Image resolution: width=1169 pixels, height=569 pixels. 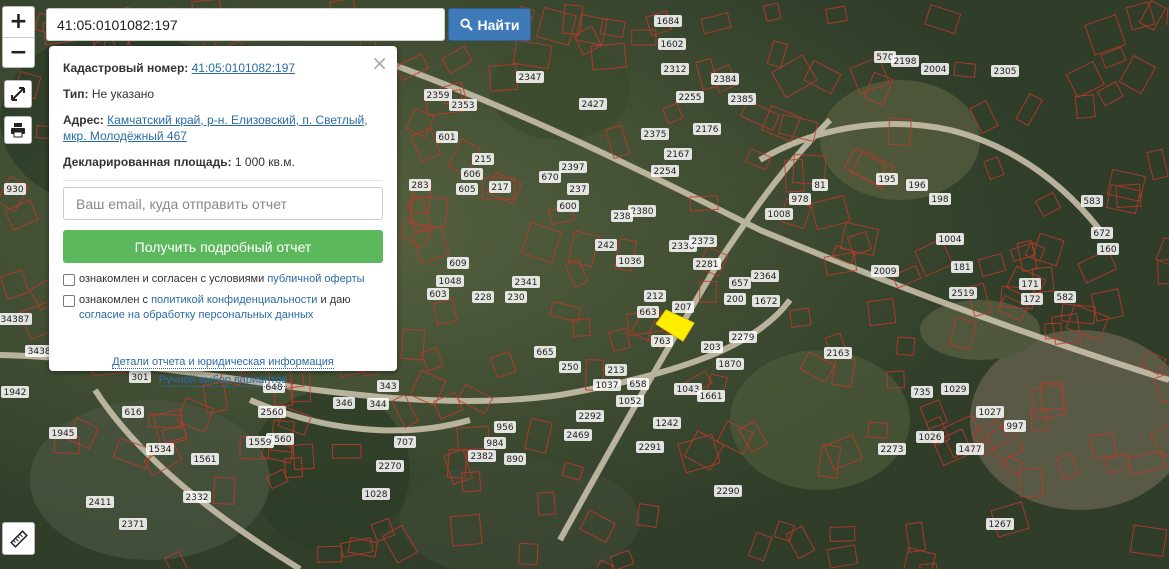 I want to click on parcel-label: 1684, so click(x=668, y=22).